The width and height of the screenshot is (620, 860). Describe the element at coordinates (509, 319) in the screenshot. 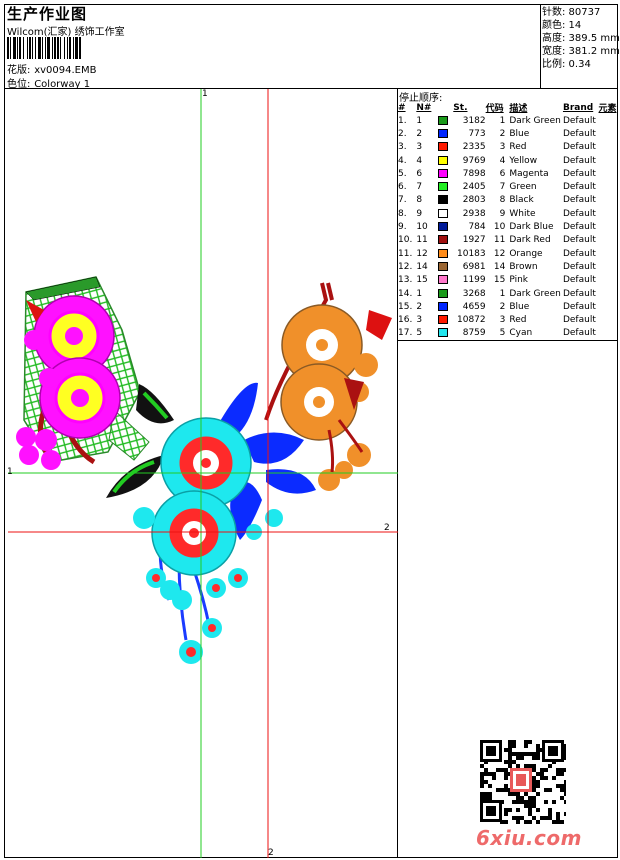

I see `stop-row: 16. 3 10872 3 Red Default` at that location.